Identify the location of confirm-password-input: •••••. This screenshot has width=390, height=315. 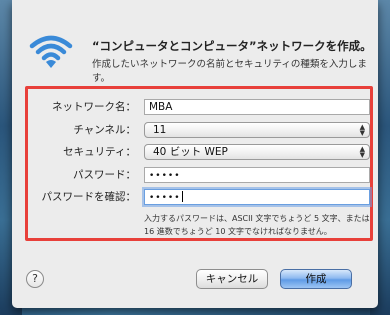
(257, 197).